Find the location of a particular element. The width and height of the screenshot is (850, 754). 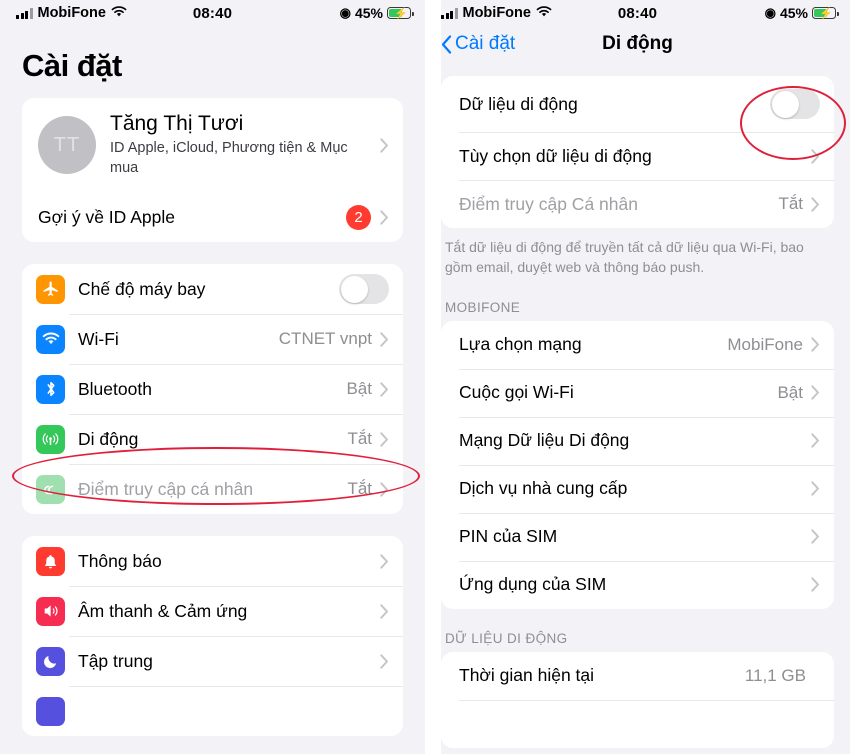

cellular-value: Tắt is located at coordinates (359, 439).